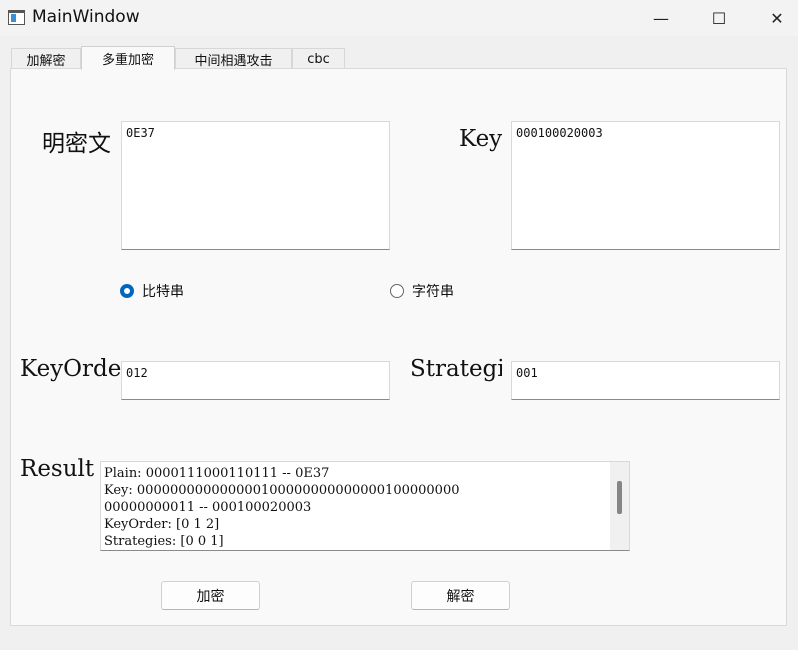 The height and width of the screenshot is (650, 798). I want to click on scrollbar-thumb, so click(619, 497).